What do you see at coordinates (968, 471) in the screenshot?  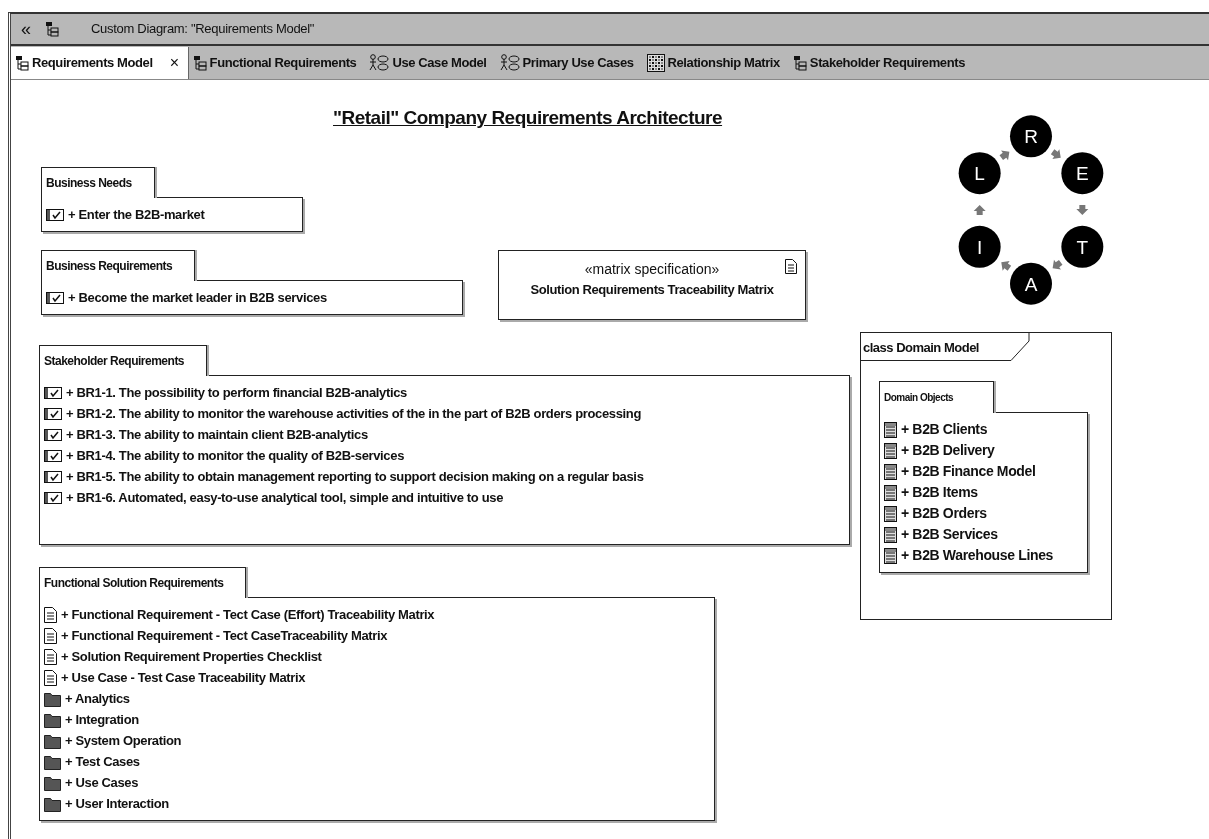 I see `package-item: + B2B Finance Model` at bounding box center [968, 471].